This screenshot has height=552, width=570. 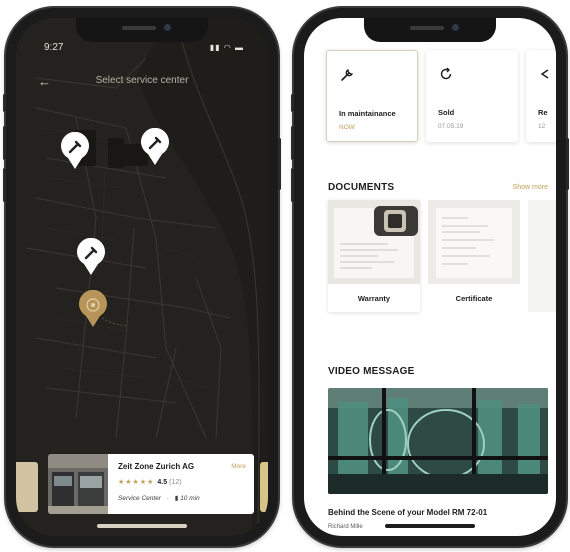 I want to click on status-card-maintenance: In maintainance NOW, so click(x=372, y=96).